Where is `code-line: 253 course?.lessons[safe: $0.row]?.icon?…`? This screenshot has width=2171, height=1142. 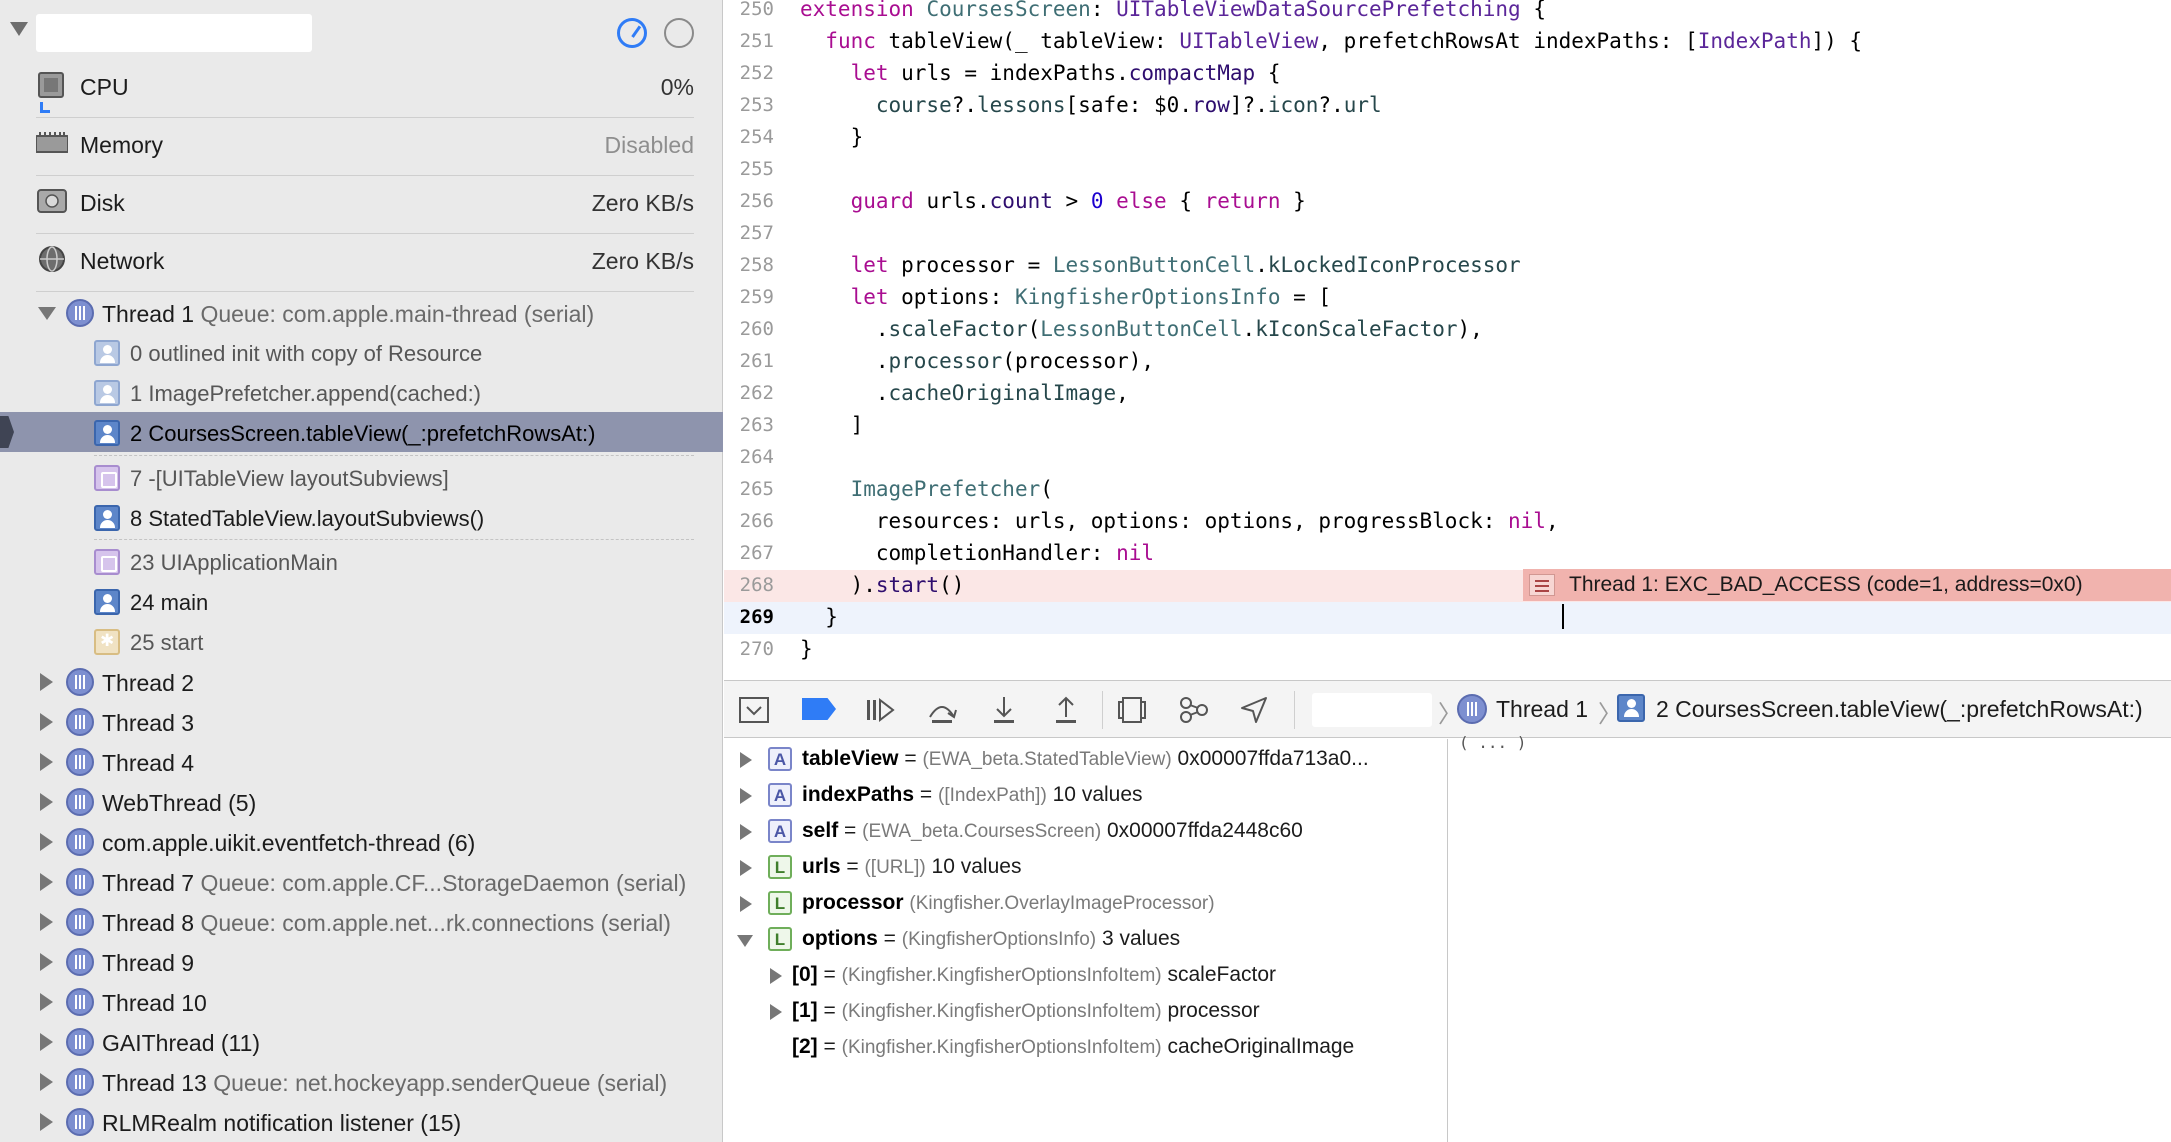 code-line: 253 course?.lessons[safe: $0.row]?.icon?… is located at coordinates (1447, 106).